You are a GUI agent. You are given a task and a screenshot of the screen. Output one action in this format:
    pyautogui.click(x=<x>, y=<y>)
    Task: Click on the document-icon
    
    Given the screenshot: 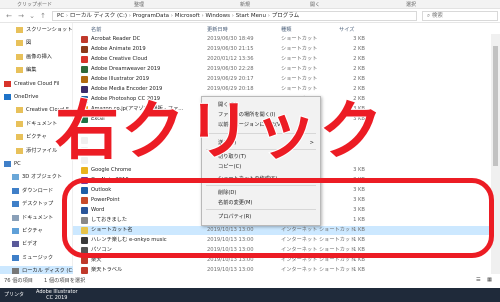 What is the action you would take?
    pyautogui.click(x=15, y=217)
    